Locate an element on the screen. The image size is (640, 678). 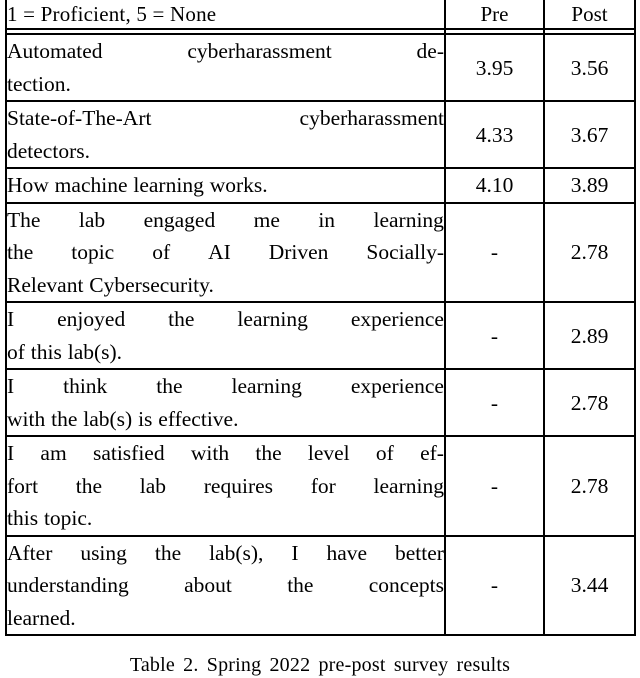
statement-line: Ienjoyed the learning experience is located at coordinates (225, 319).